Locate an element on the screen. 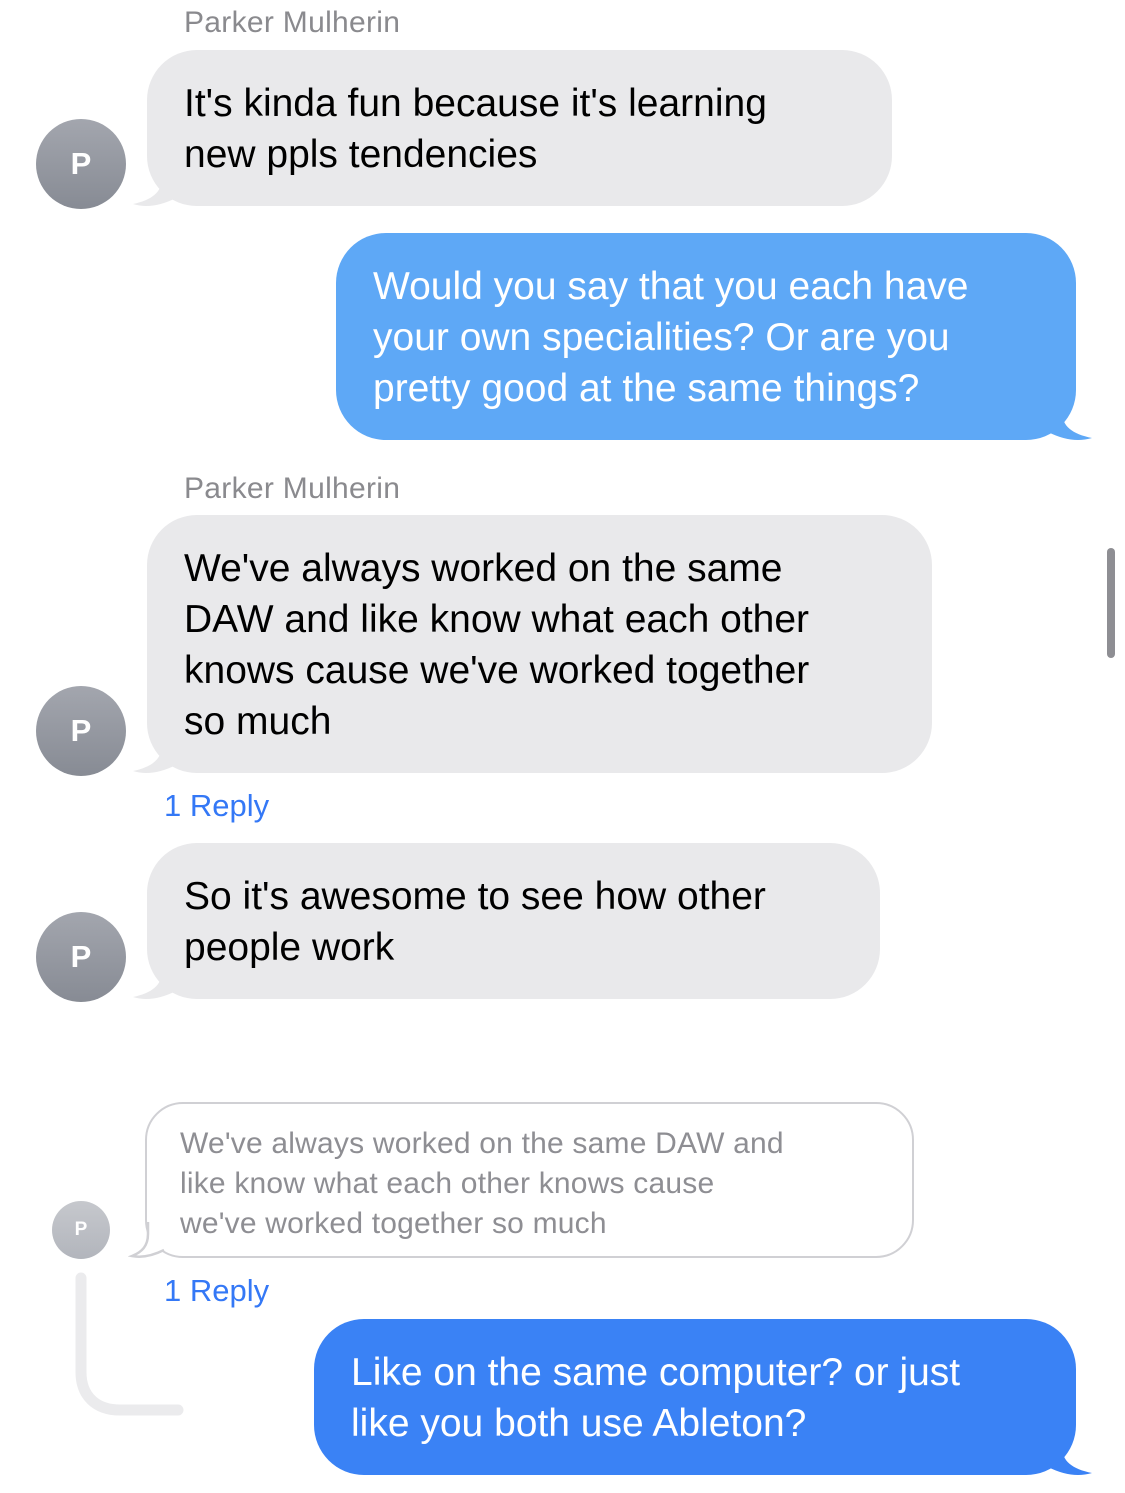 Image resolution: width=1125 pixels, height=1493 pixels. message-text-line: So it's awesome to see how other is located at coordinates (475, 896).